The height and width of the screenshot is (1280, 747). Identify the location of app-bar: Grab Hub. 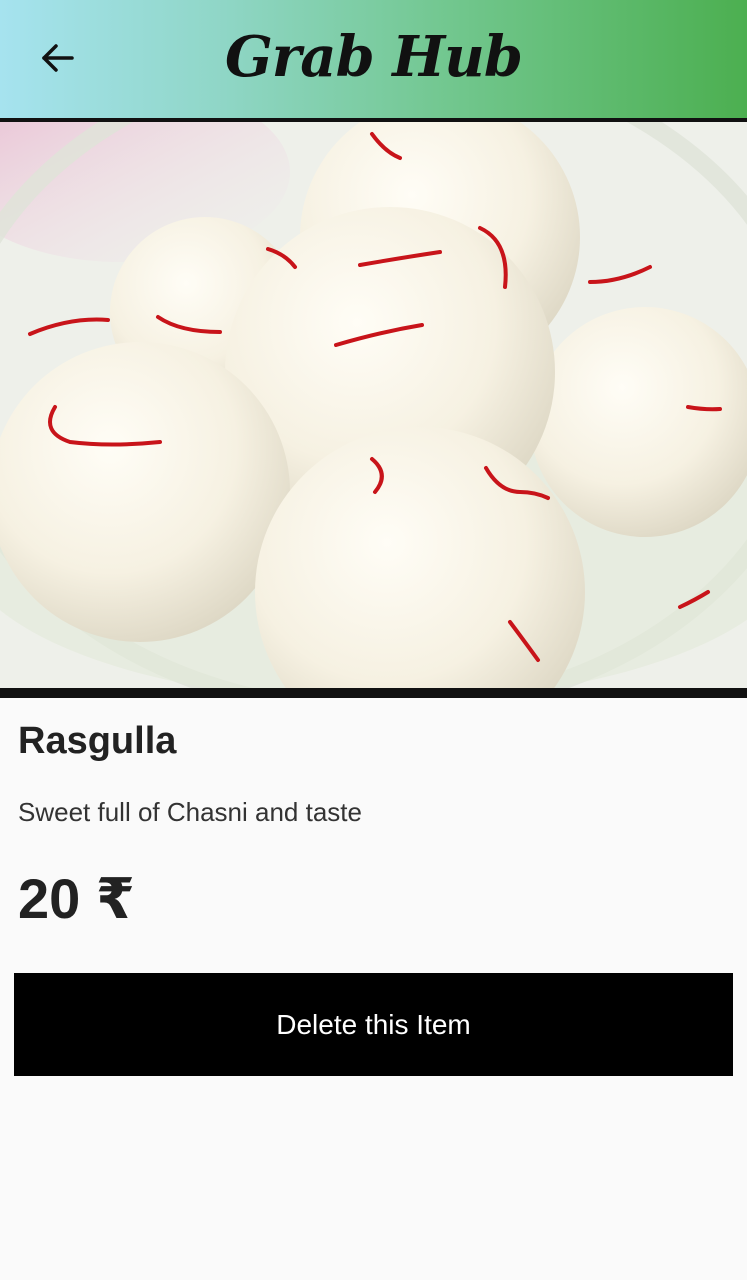
(373, 59).